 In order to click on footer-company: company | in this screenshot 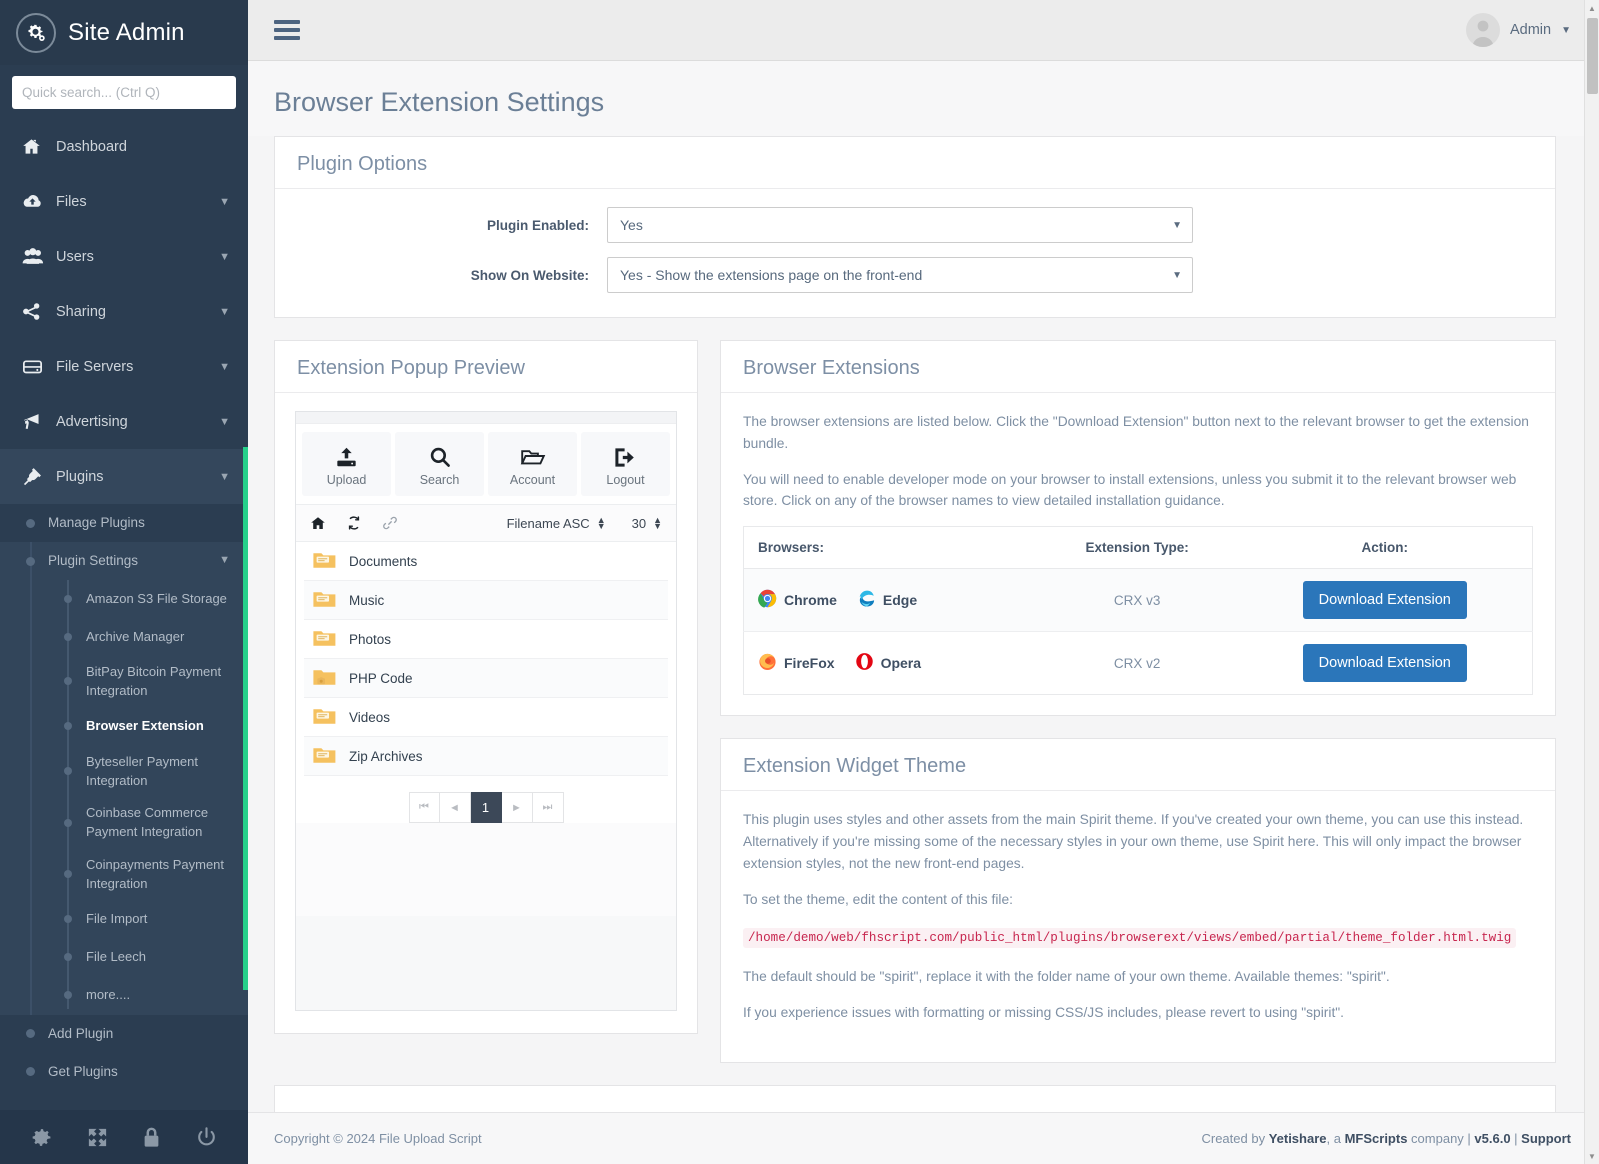, I will do `click(1441, 1138)`.